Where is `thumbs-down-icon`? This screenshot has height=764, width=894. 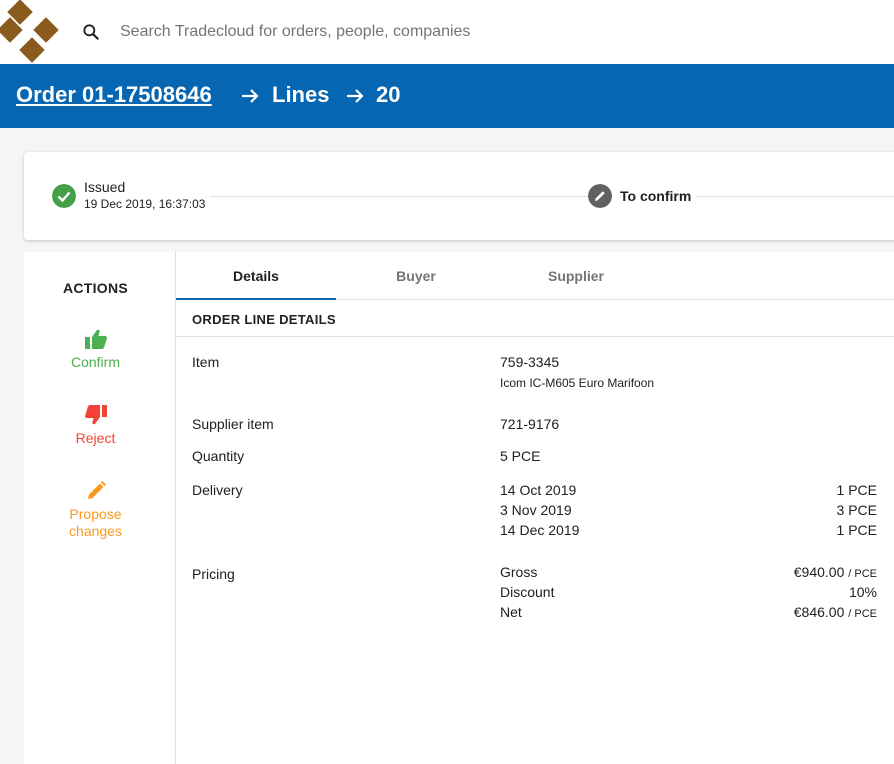
thumbs-down-icon is located at coordinates (95, 415).